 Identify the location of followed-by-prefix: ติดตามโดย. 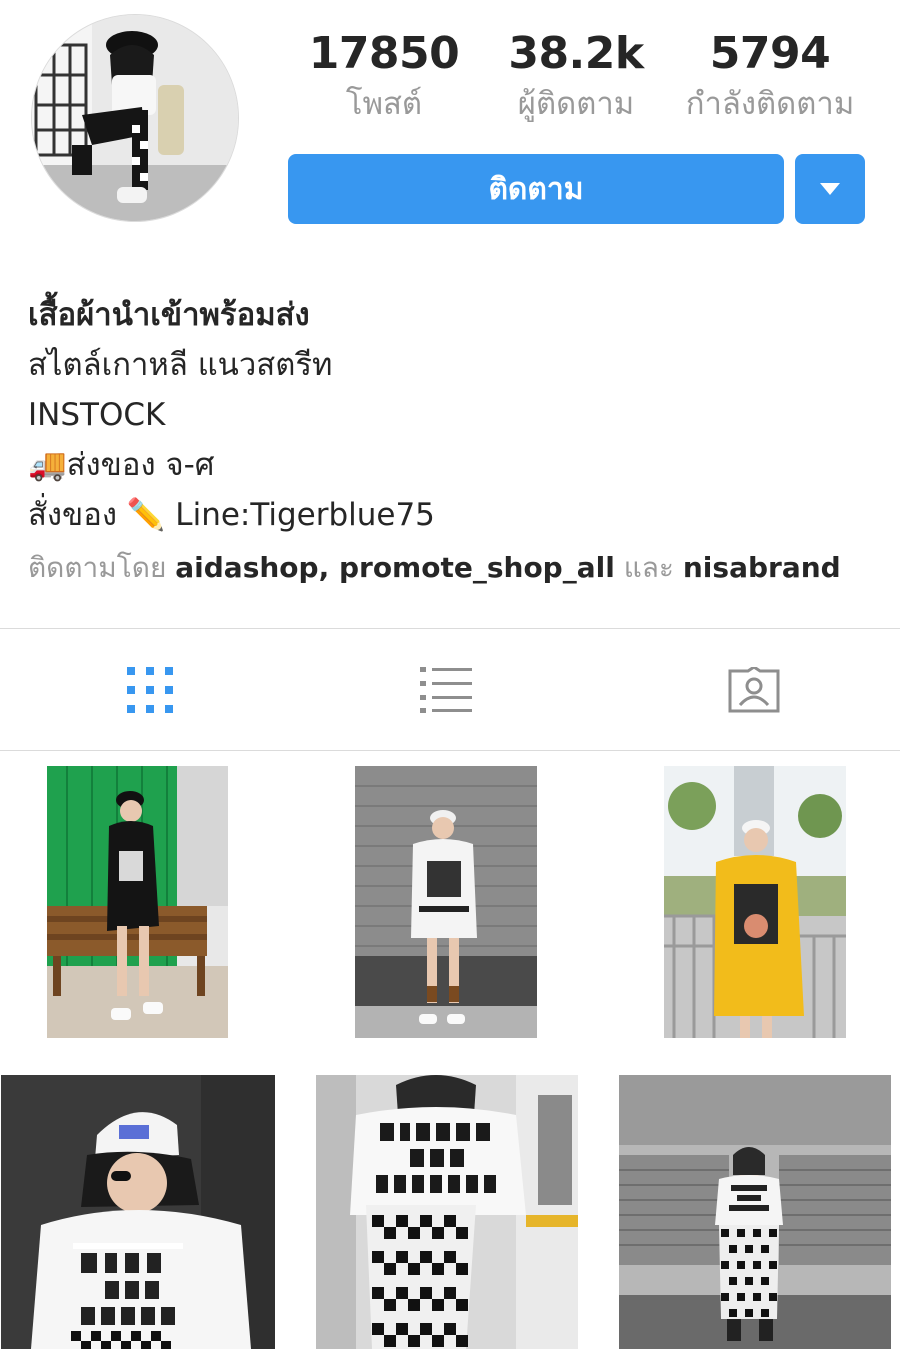
(97, 567).